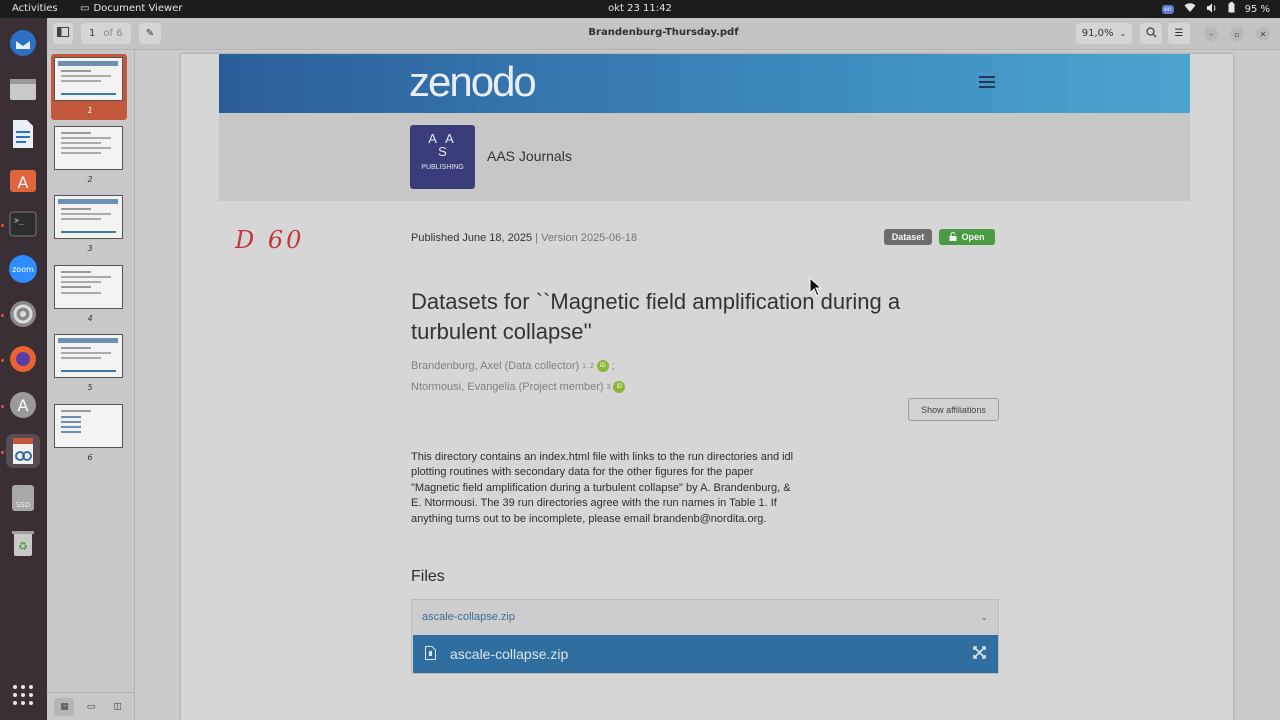 The width and height of the screenshot is (1280, 720). I want to click on show-affiliations-button: Show affiliations, so click(953, 409).